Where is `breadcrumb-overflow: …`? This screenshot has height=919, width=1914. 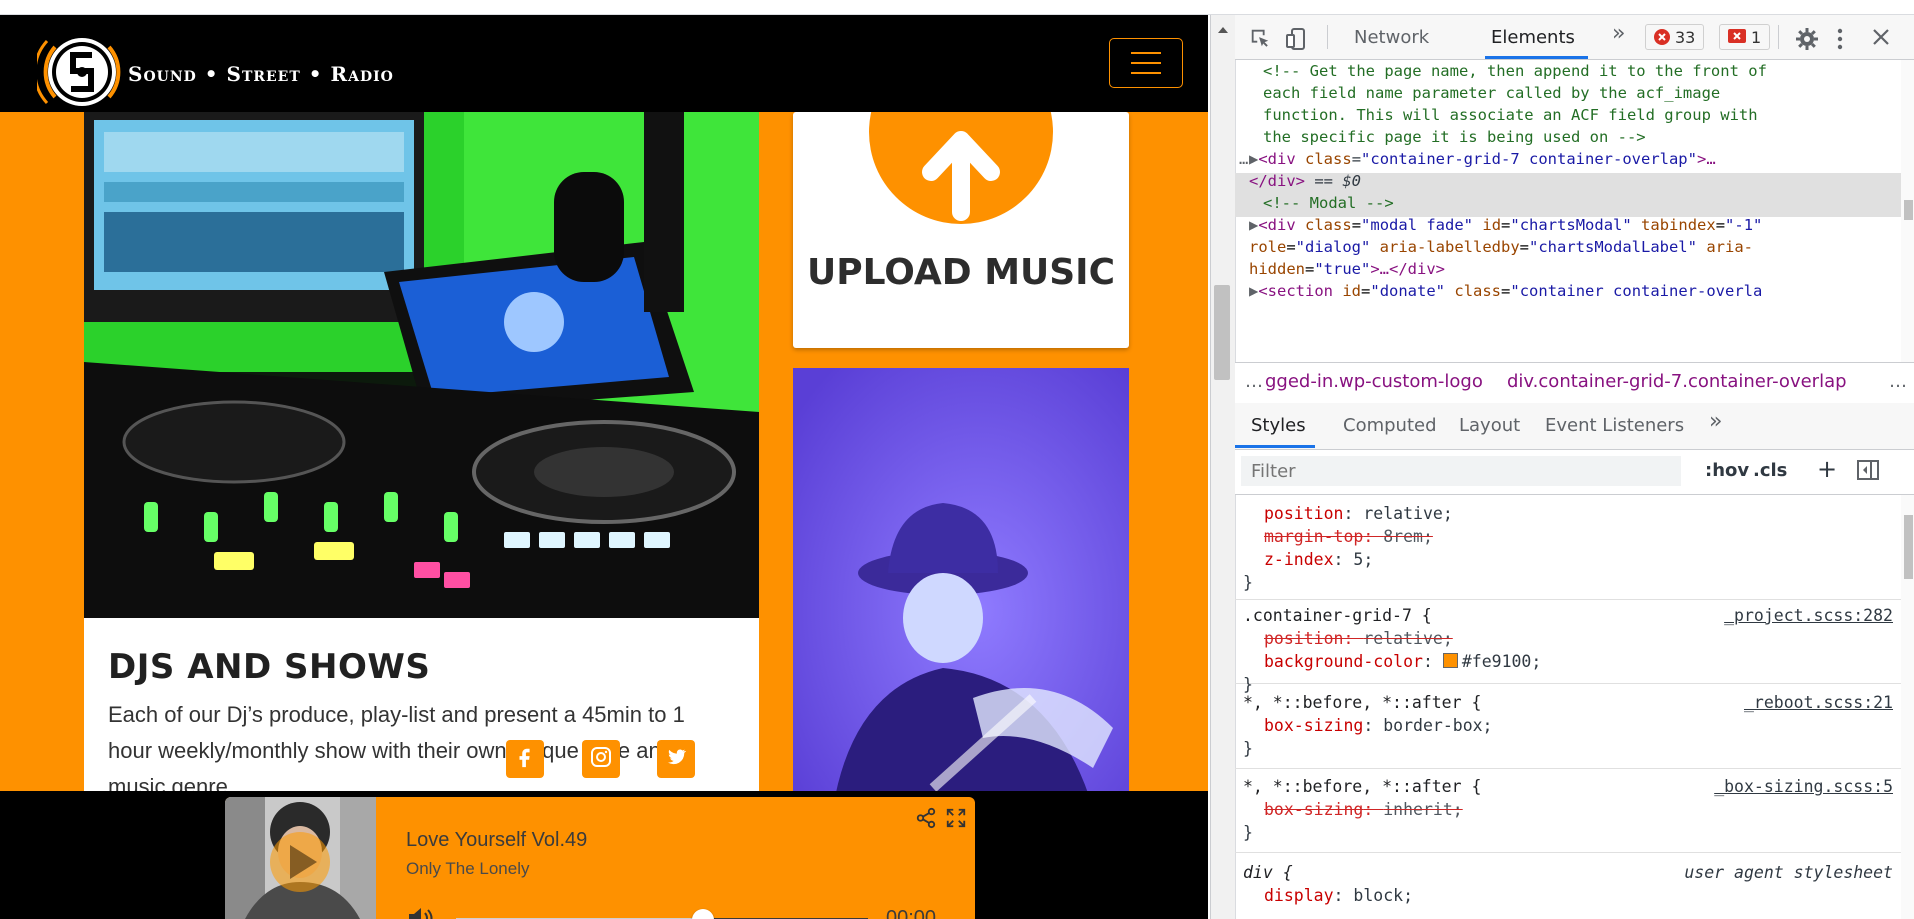 breadcrumb-overflow: … is located at coordinates (1898, 382).